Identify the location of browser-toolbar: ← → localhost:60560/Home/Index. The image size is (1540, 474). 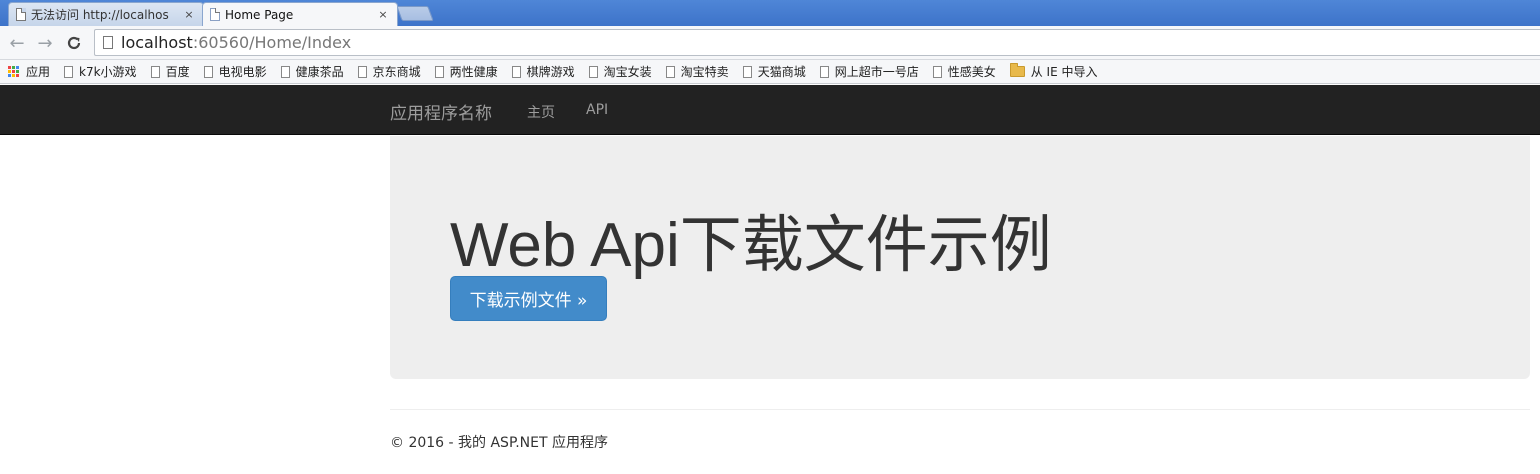
(770, 43).